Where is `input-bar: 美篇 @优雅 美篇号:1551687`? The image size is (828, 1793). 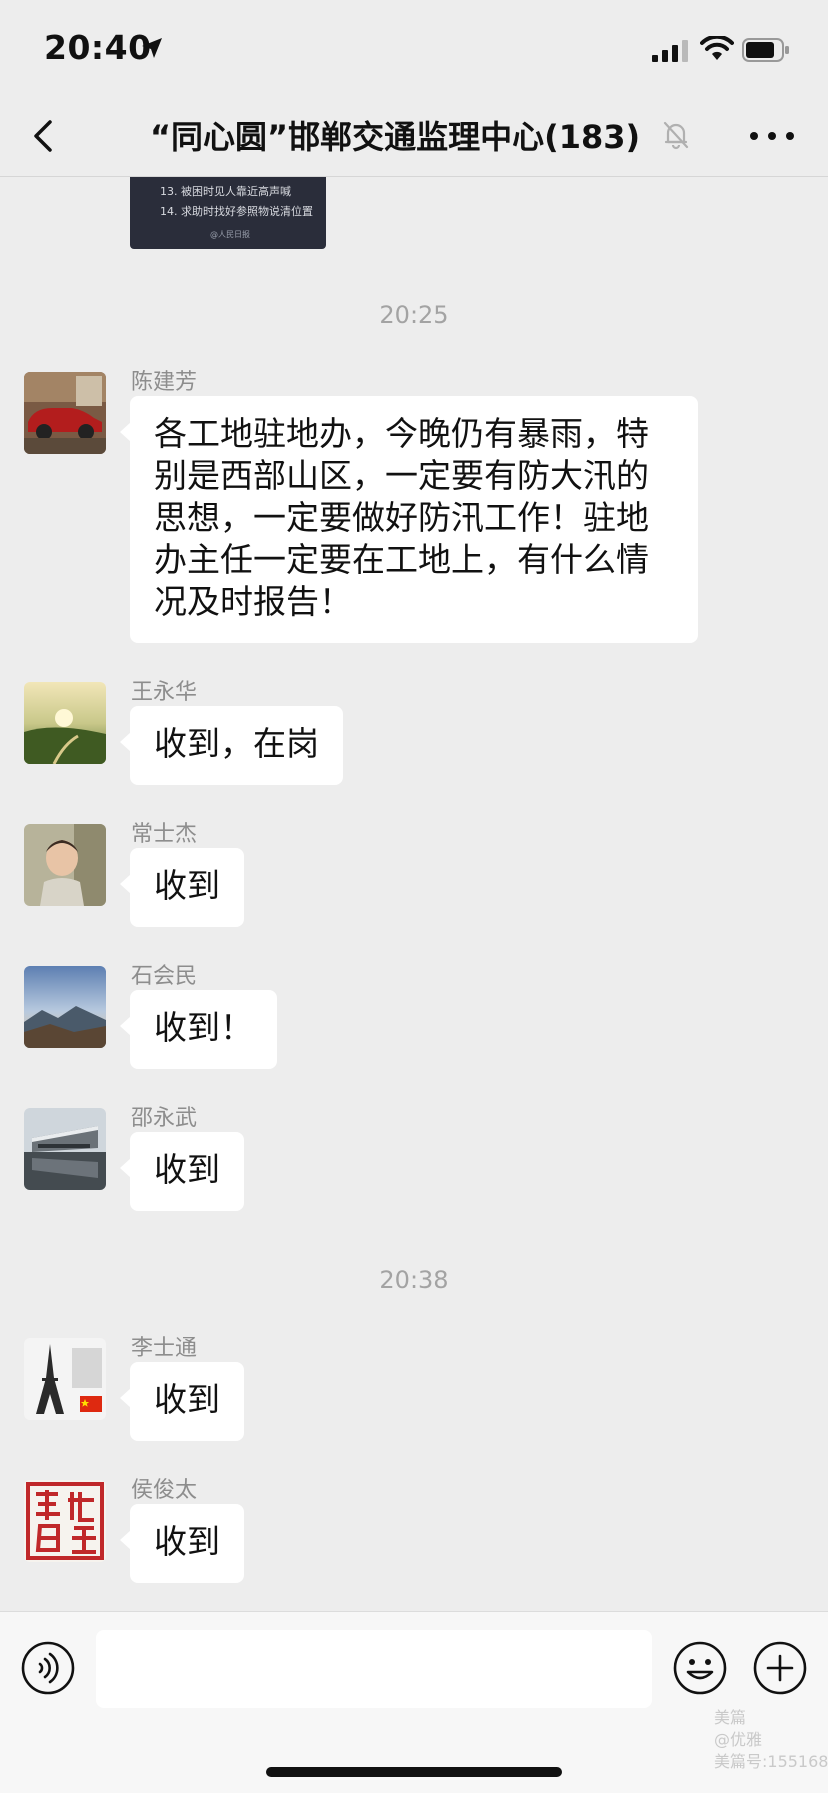 input-bar: 美篇 @优雅 美篇号:1551687 is located at coordinates (414, 1702).